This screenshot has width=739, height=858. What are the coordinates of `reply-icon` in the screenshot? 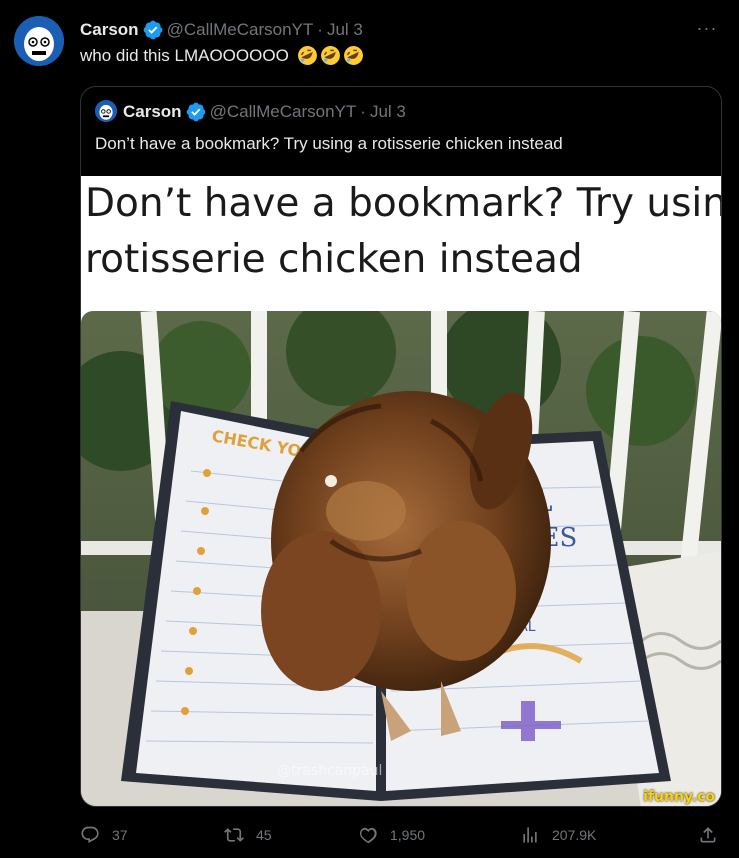 It's located at (90, 834).